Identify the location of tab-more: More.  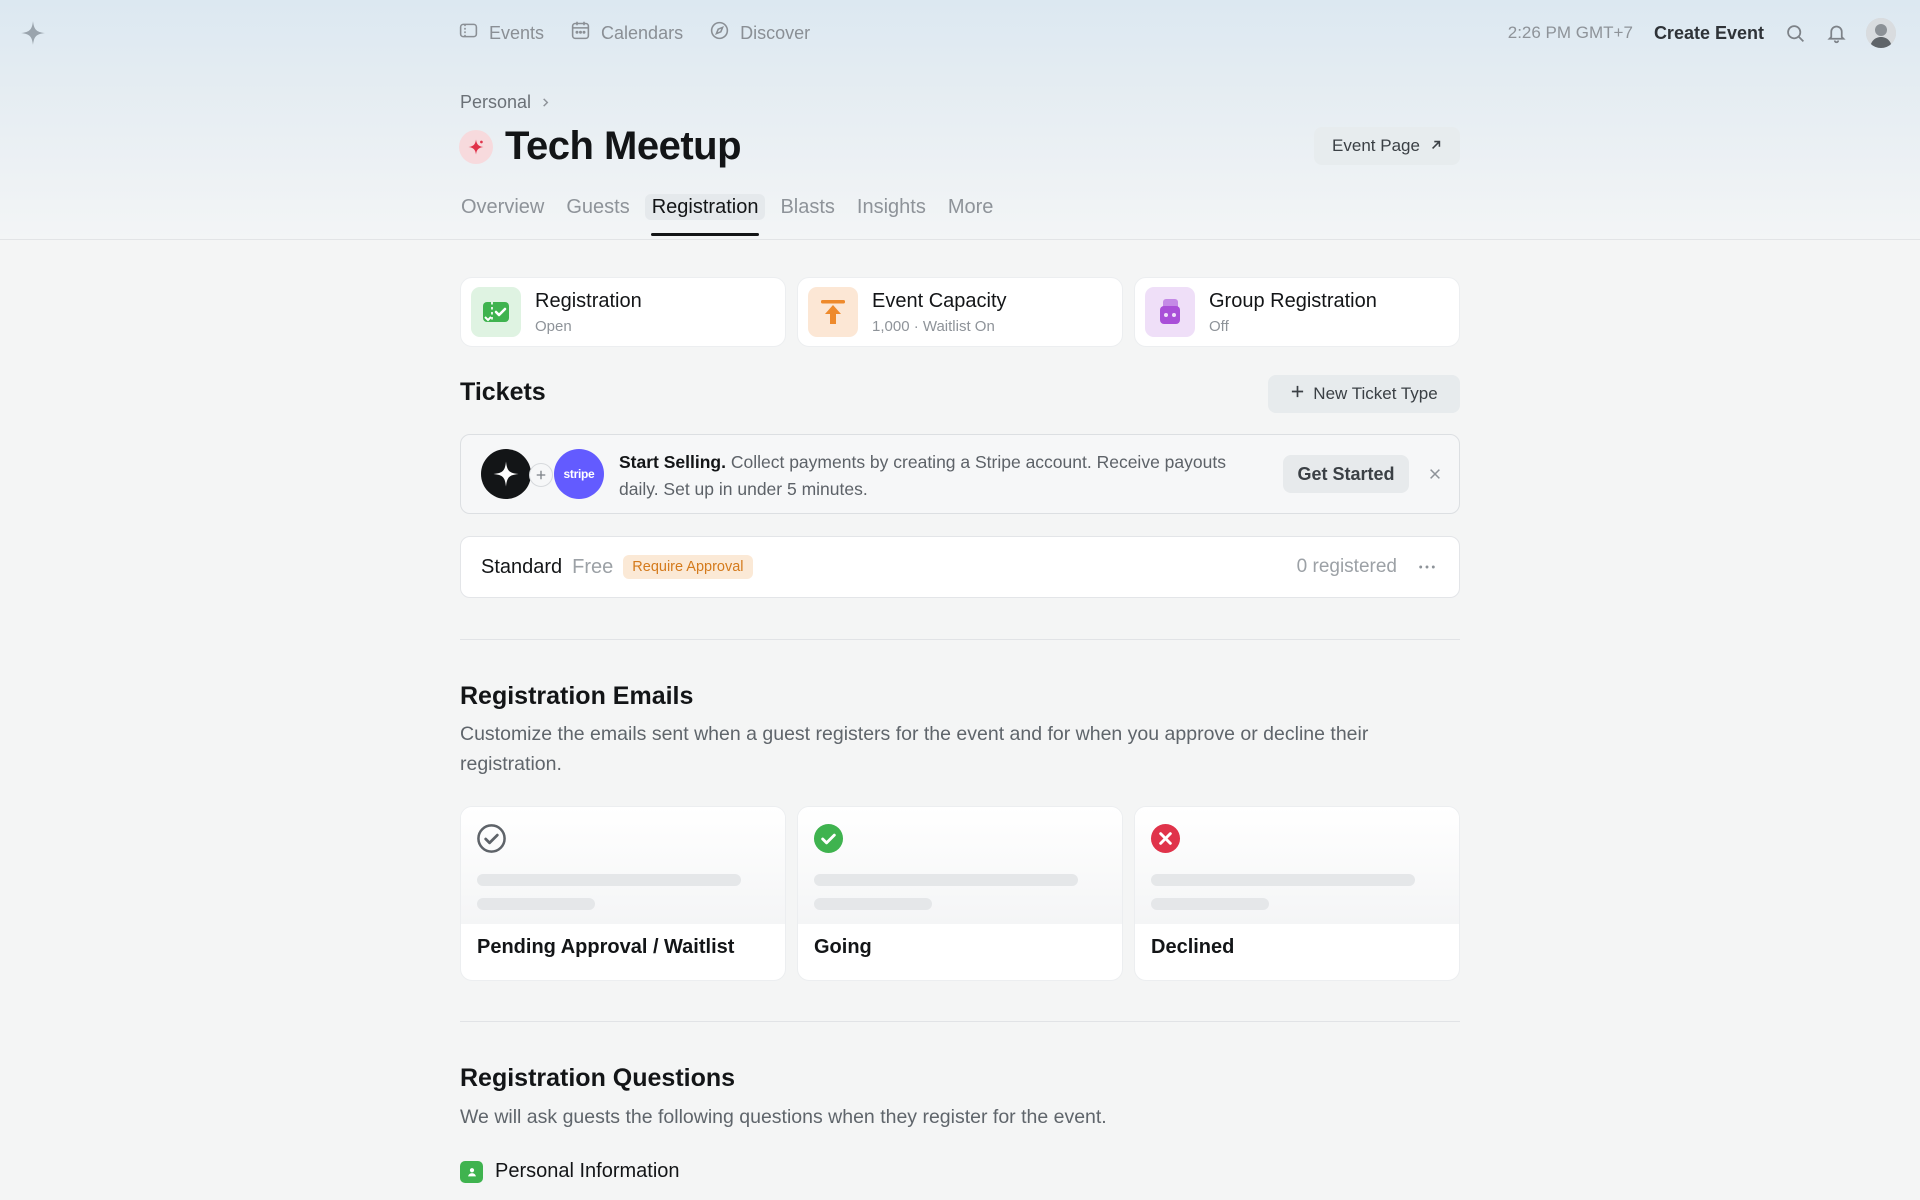
(971, 218).